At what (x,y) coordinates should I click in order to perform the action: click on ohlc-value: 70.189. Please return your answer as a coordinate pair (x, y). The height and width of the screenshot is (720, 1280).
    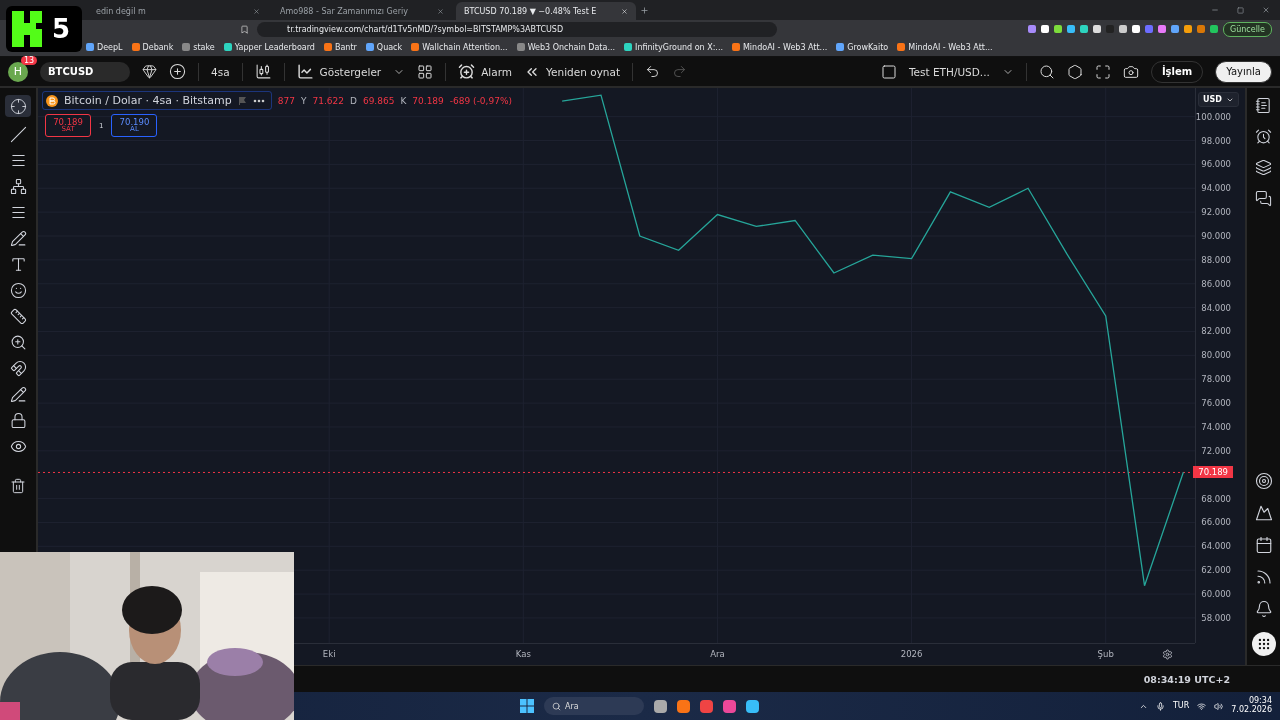
    Looking at the image, I should click on (428, 100).